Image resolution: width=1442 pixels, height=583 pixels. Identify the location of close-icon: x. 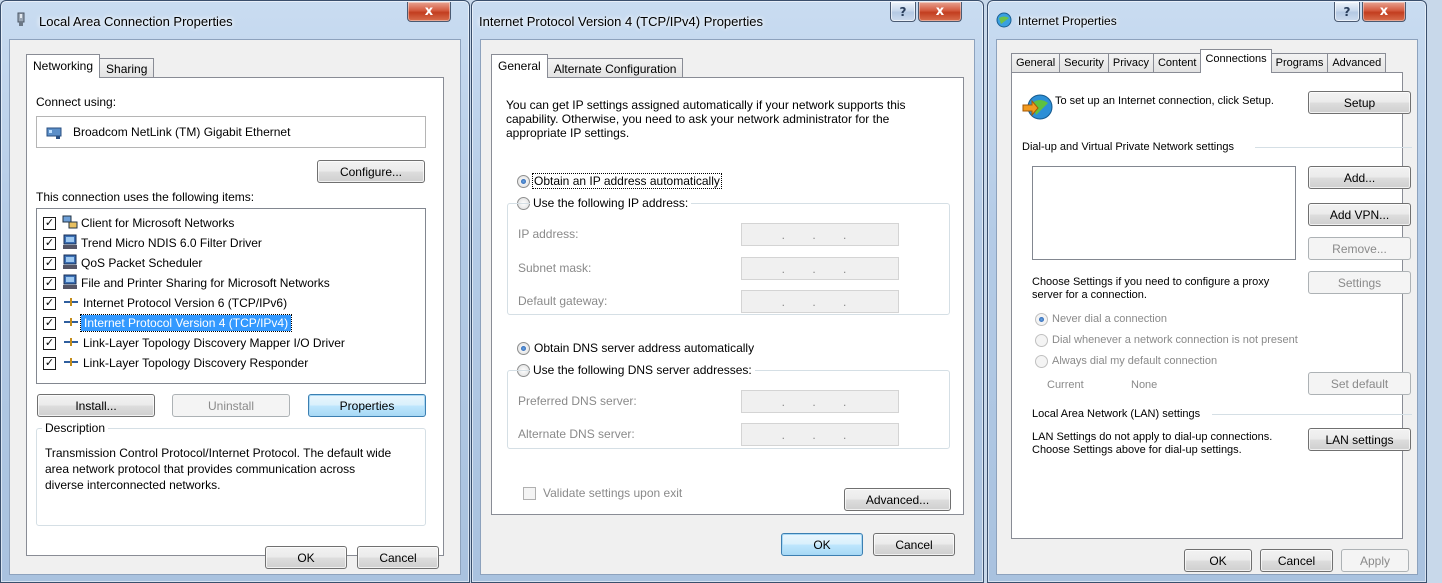
(1384, 11).